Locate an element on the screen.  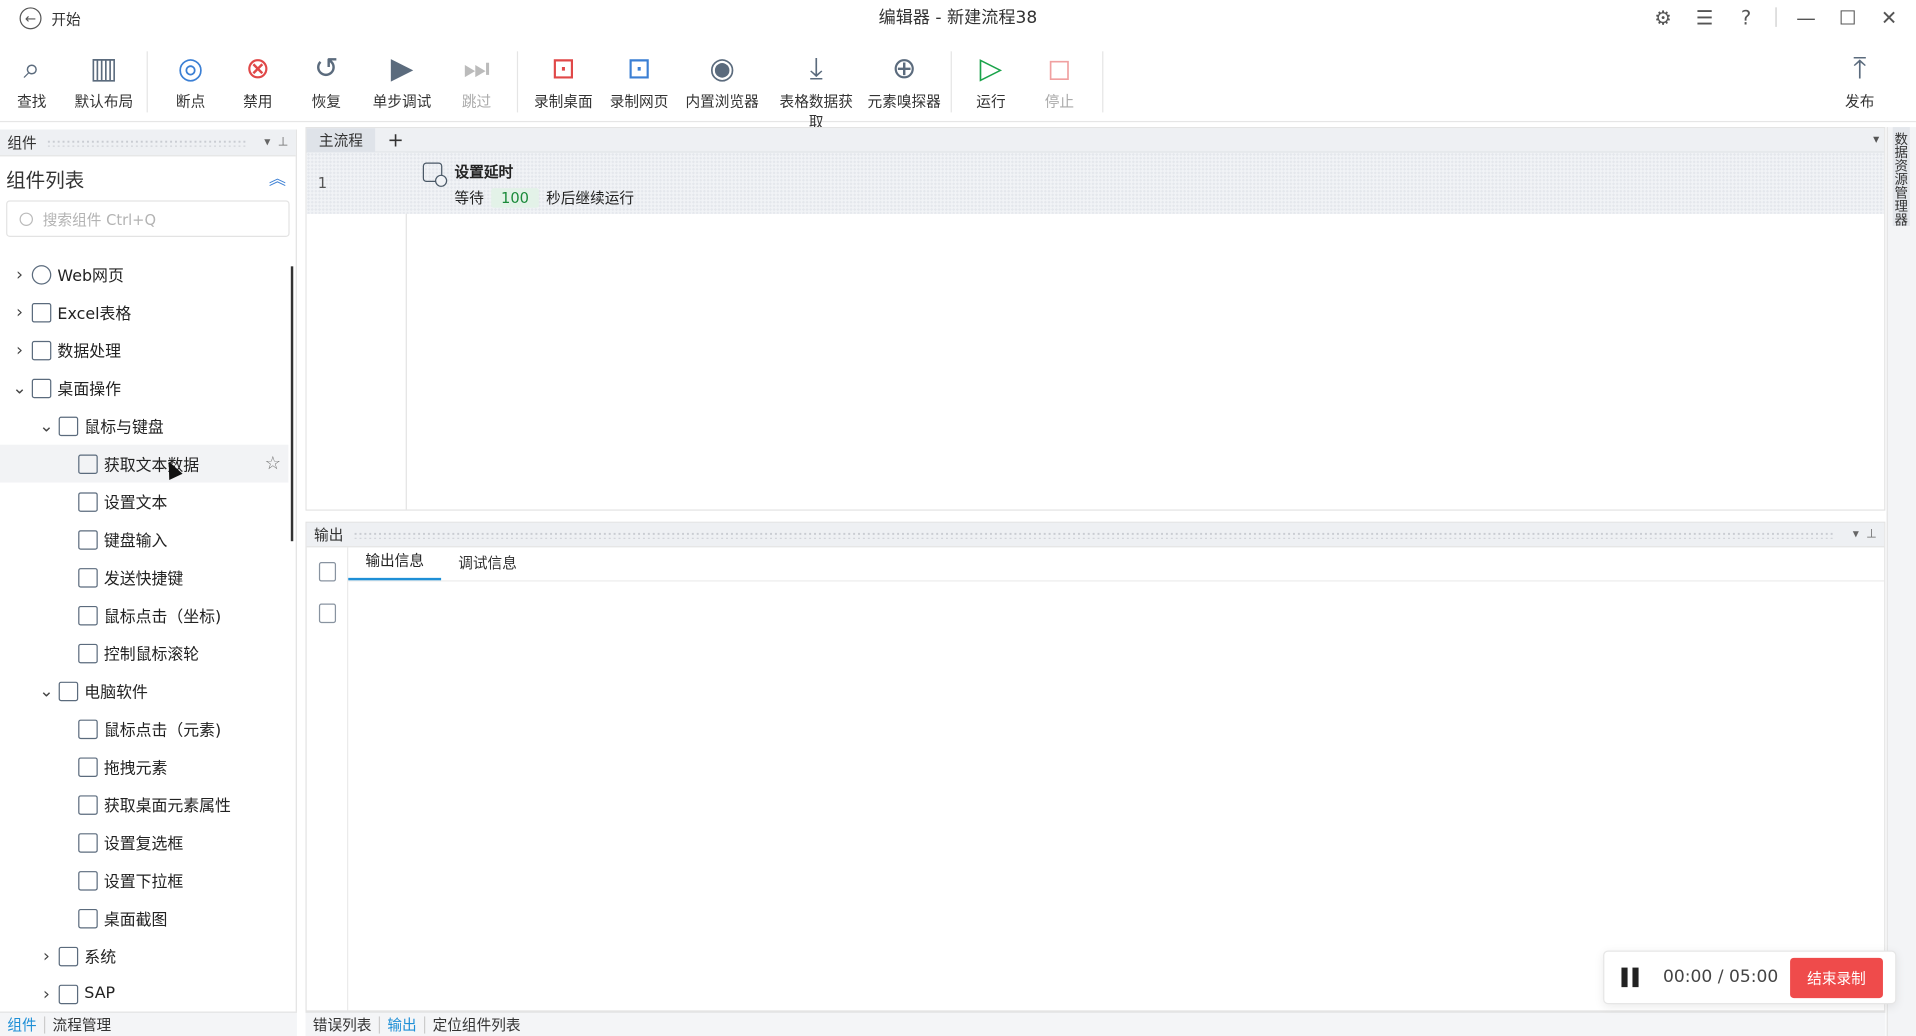
toolbar-disable-button: ⊗ 禁用 is located at coordinates (258, 81).